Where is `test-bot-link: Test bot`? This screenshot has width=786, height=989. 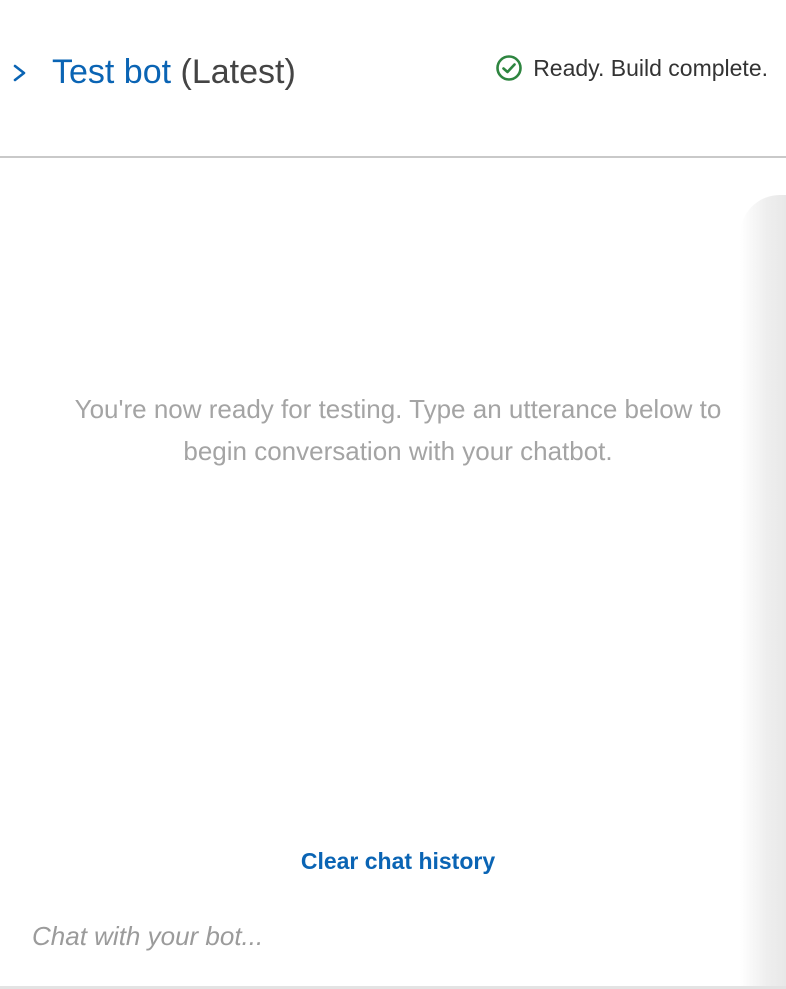
test-bot-link: Test bot is located at coordinates (111, 72).